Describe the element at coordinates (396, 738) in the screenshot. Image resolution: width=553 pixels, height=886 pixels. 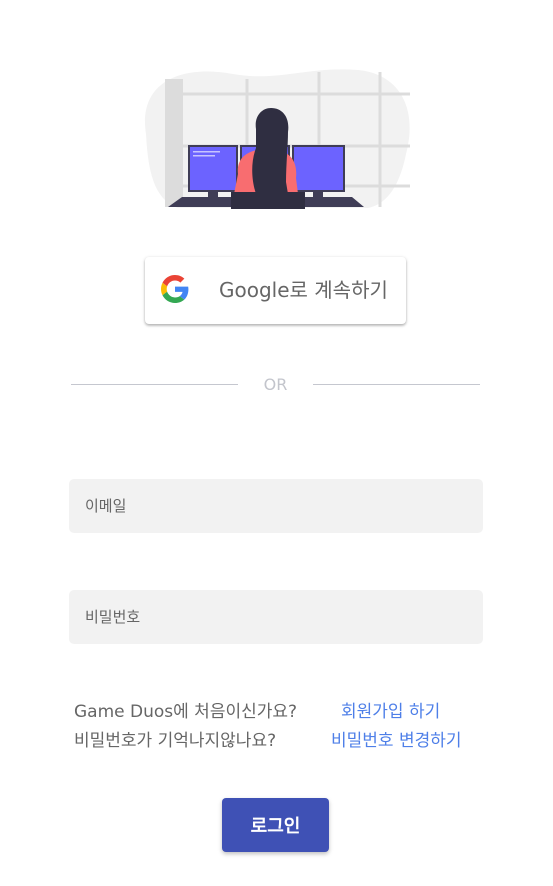
I see `change-password-link: 비밀번호 변경하기` at that location.